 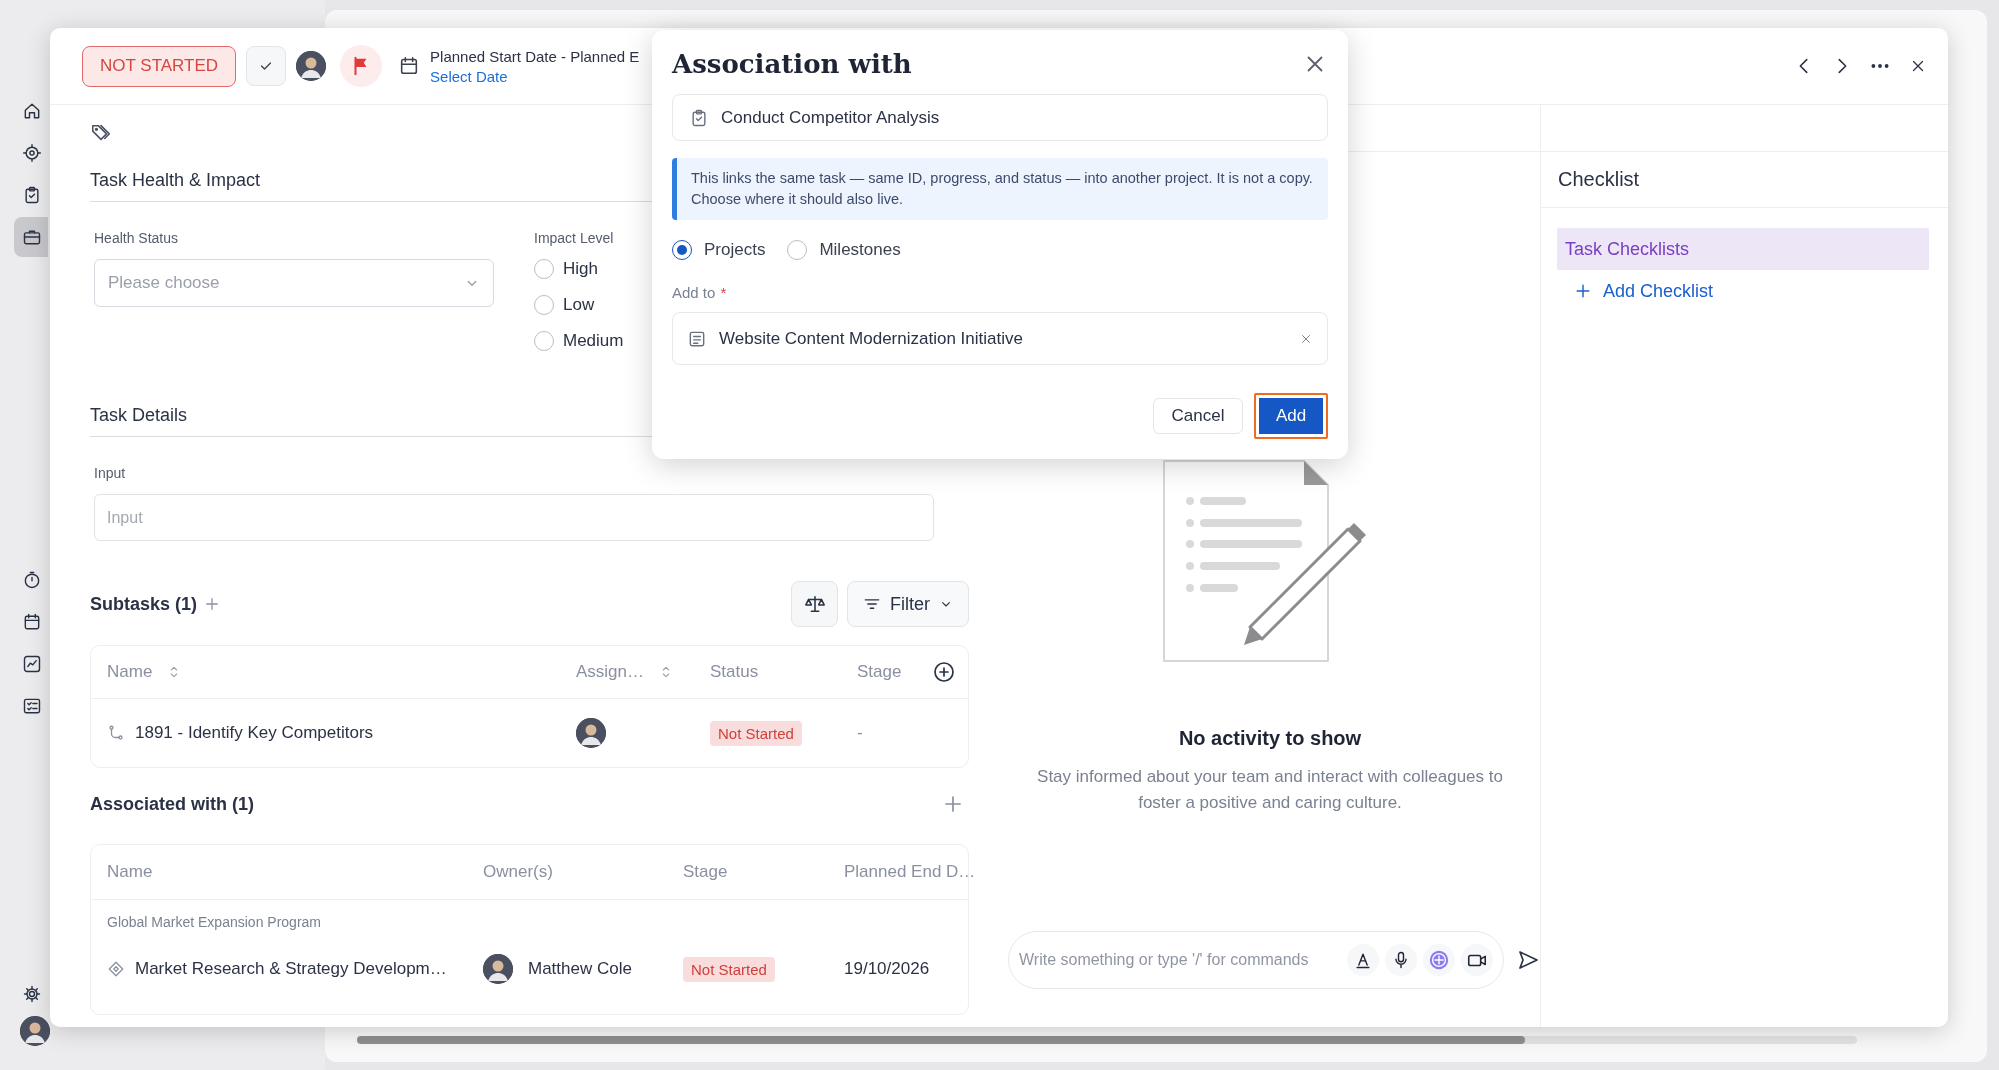 What do you see at coordinates (792, 64) in the screenshot?
I see `dialog-title: Association with` at bounding box center [792, 64].